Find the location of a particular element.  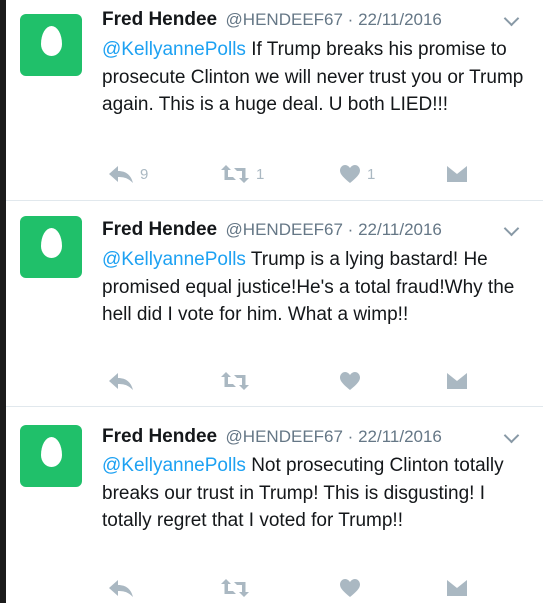

like-button: 1 is located at coordinates (357, 174).